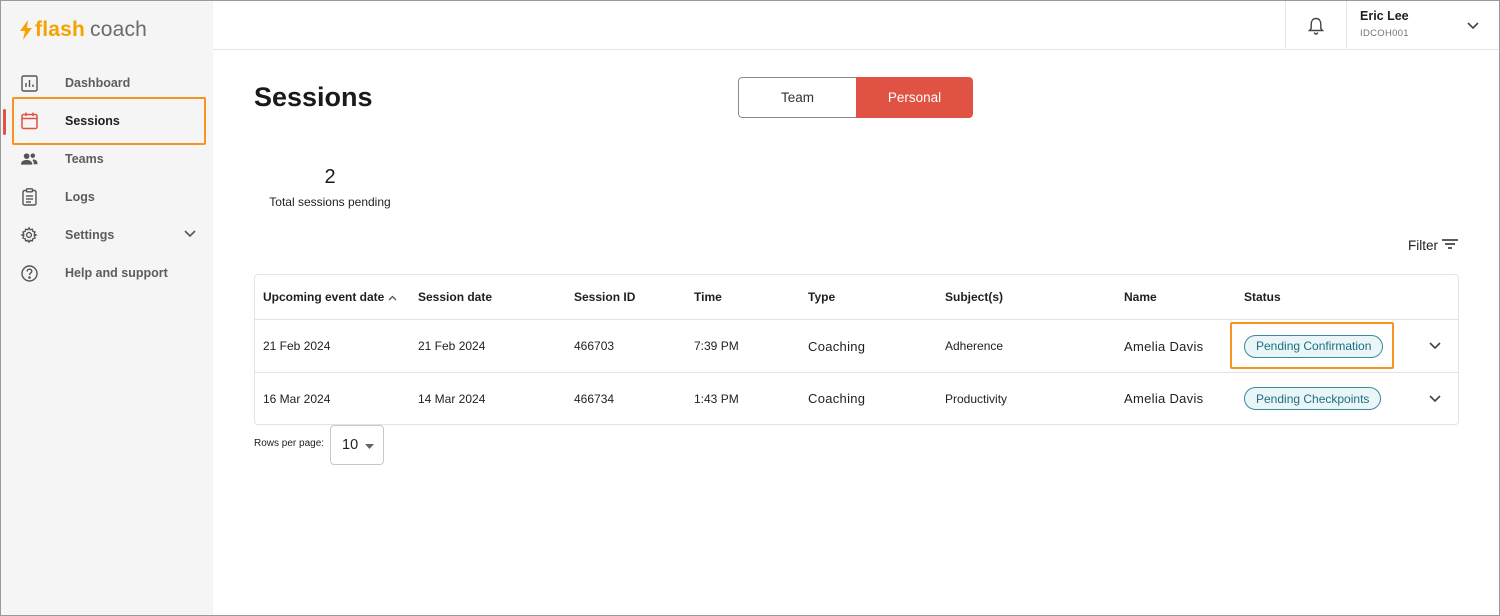 The height and width of the screenshot is (616, 1500). I want to click on stat-label: Total sessions pending, so click(330, 202).